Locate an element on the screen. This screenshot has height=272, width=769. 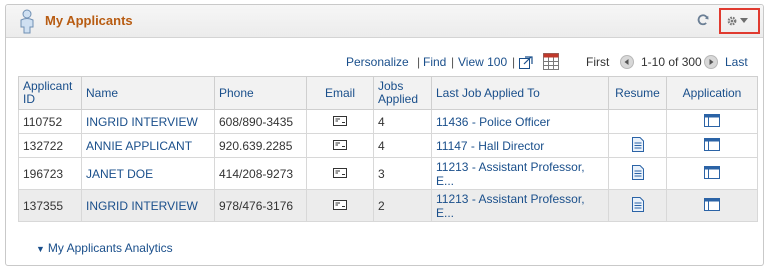
col-application: Application is located at coordinates (712, 93).